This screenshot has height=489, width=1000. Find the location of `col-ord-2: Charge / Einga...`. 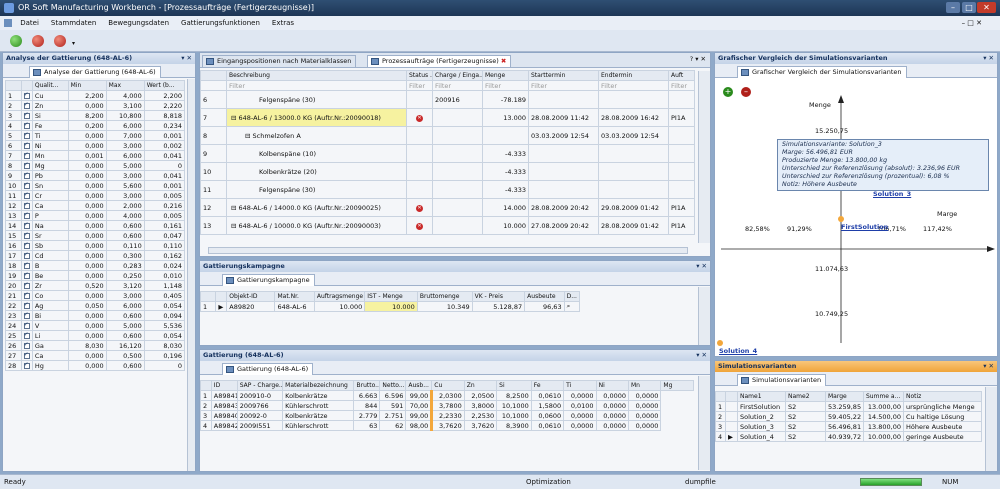

col-ord-2: Charge / Einga... is located at coordinates (457, 75).